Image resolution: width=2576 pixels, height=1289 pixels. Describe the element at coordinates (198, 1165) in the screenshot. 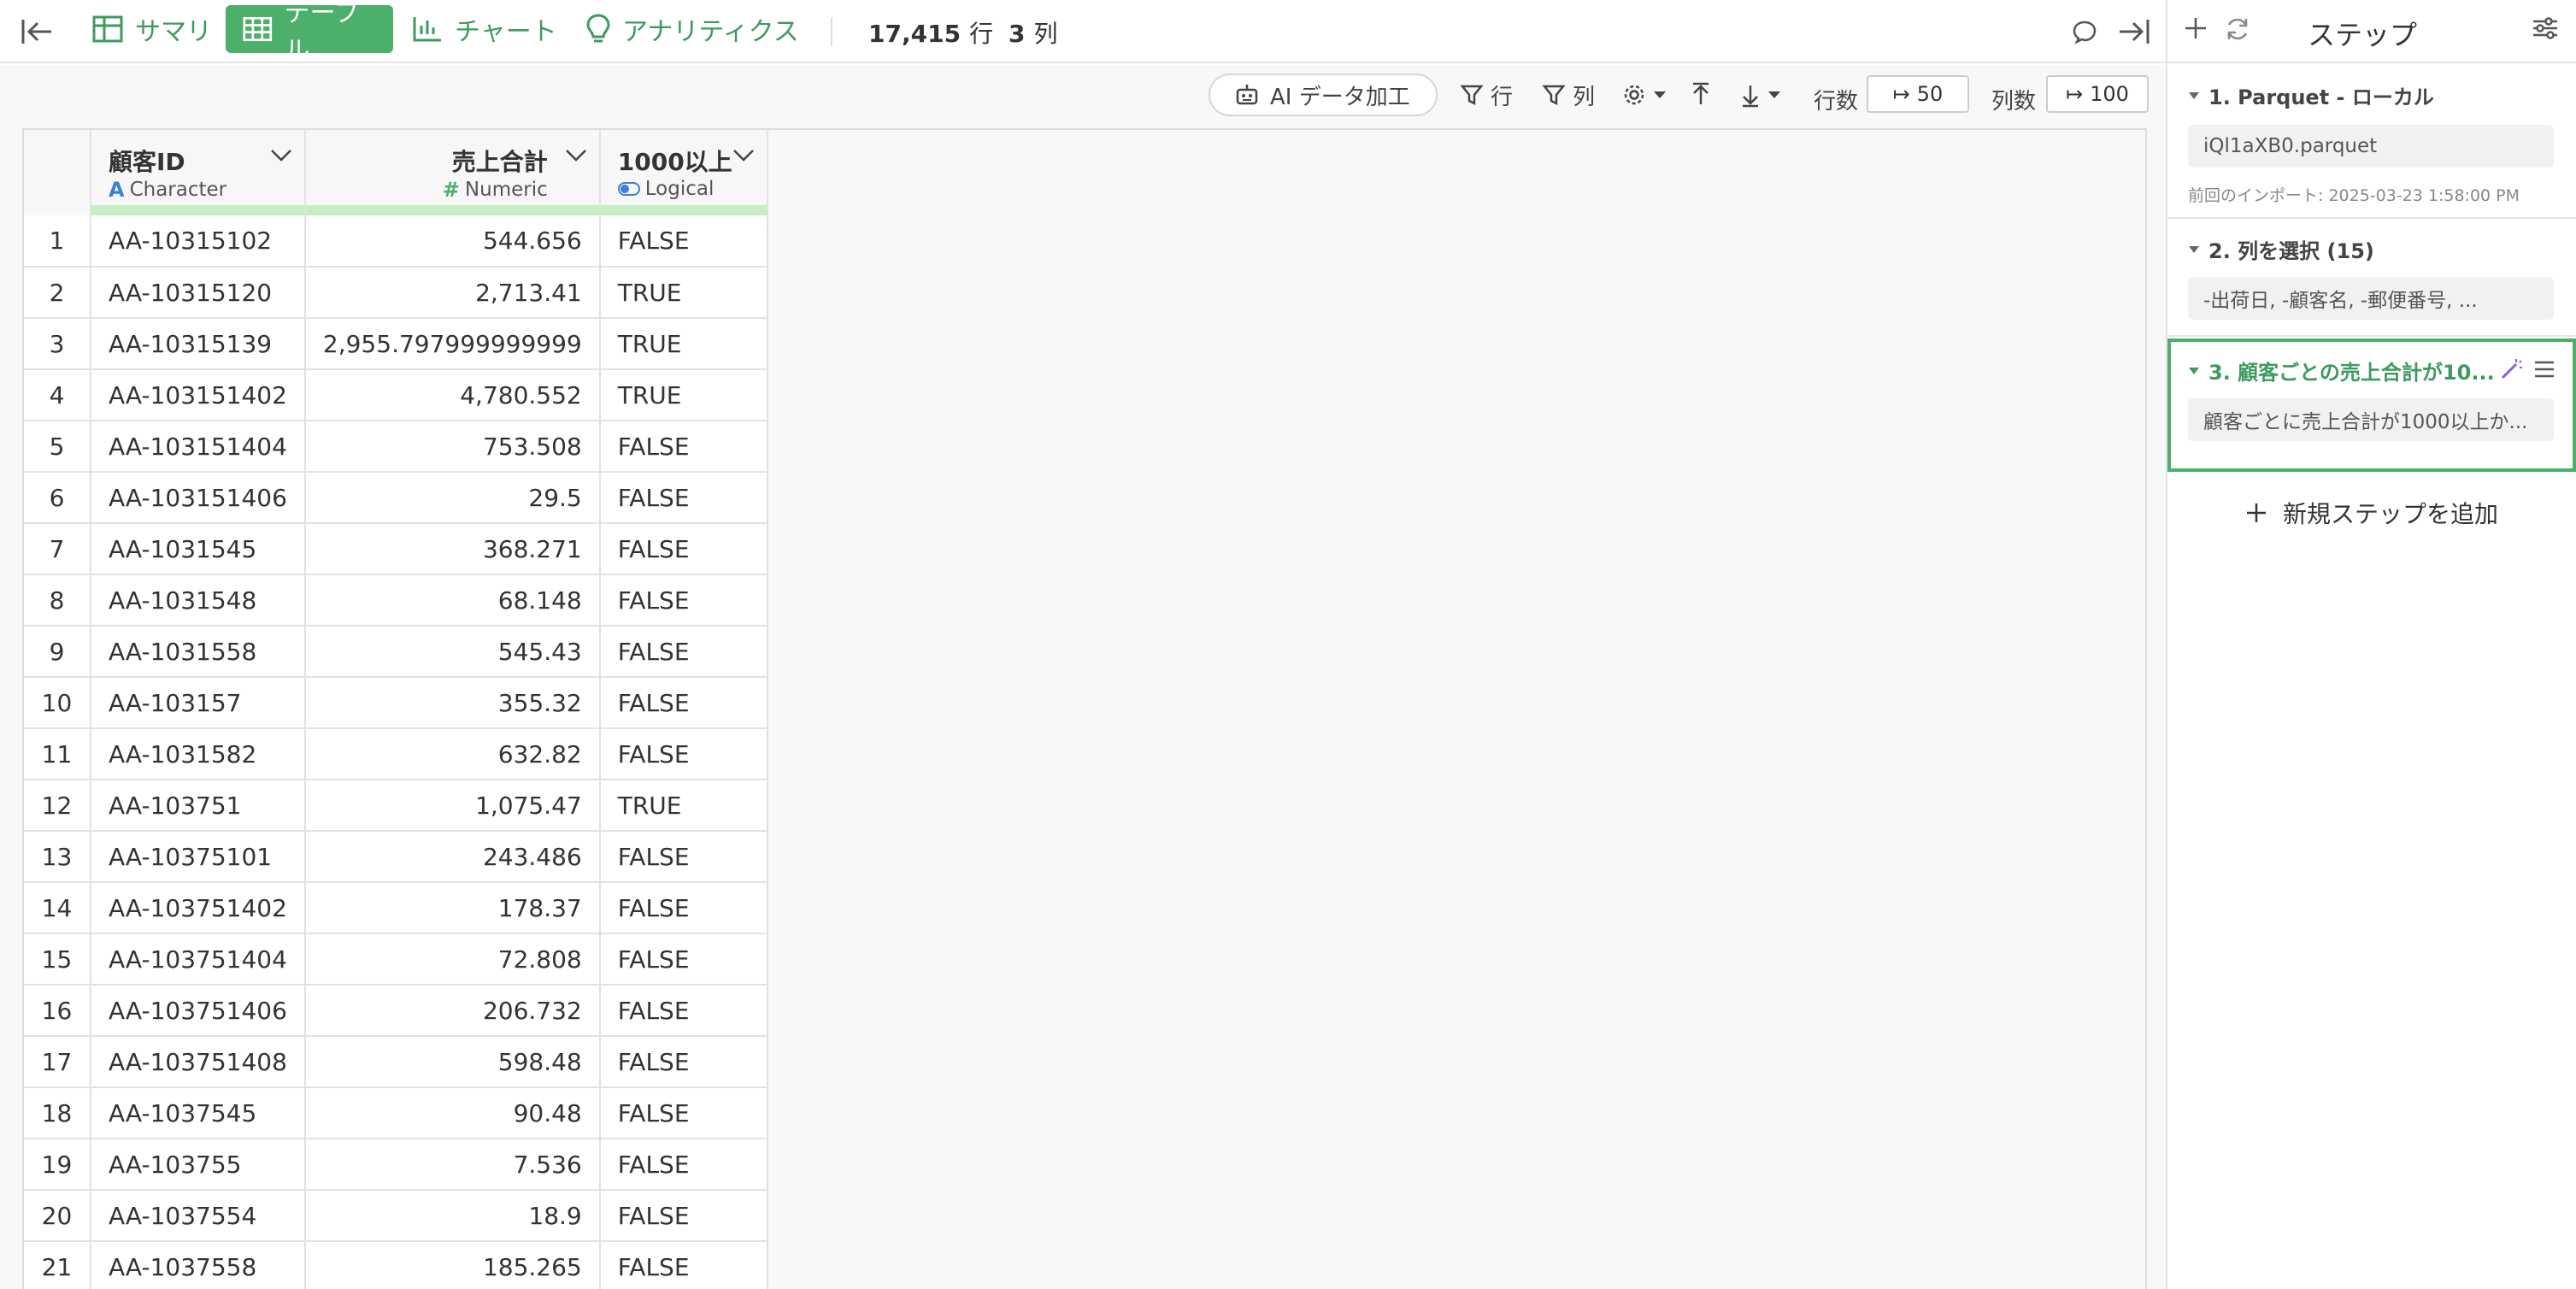

I see `customer-id-cell: AA-103755` at that location.